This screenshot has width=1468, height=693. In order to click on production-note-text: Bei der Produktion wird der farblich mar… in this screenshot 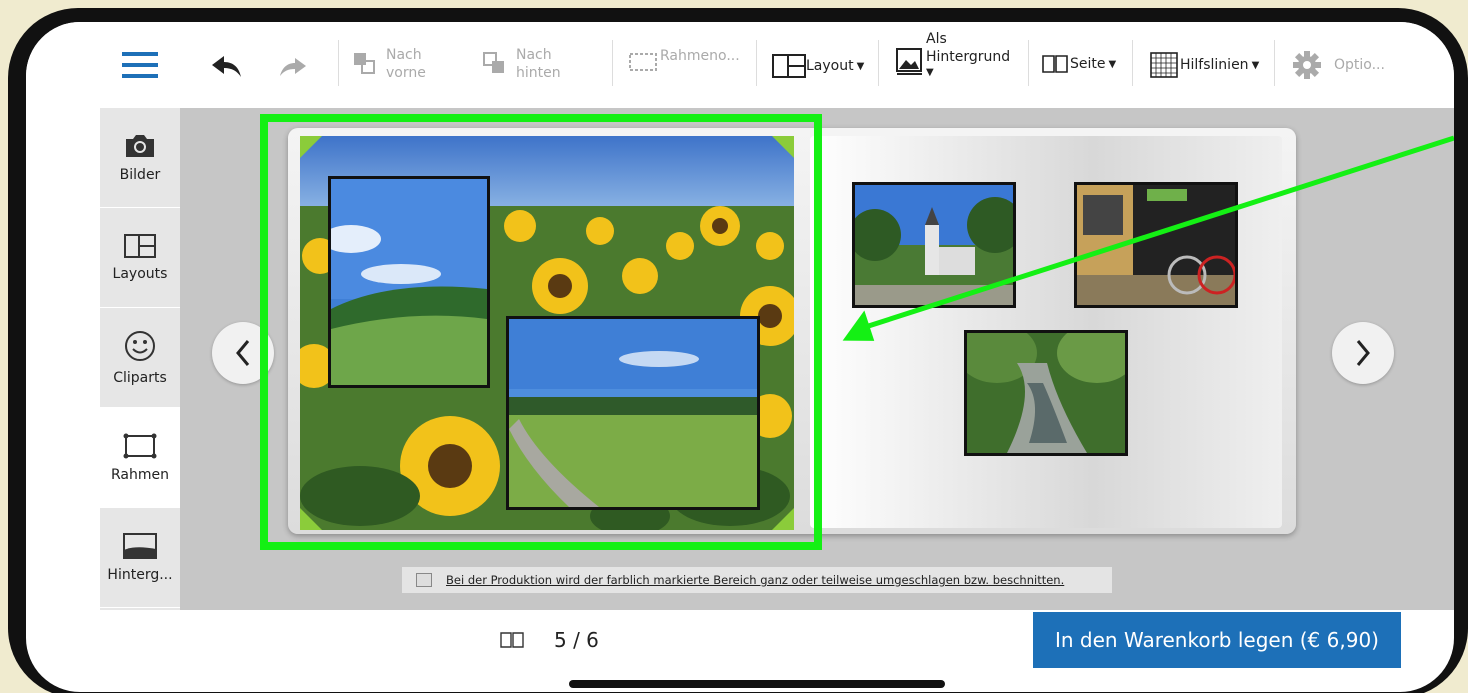, I will do `click(755, 580)`.